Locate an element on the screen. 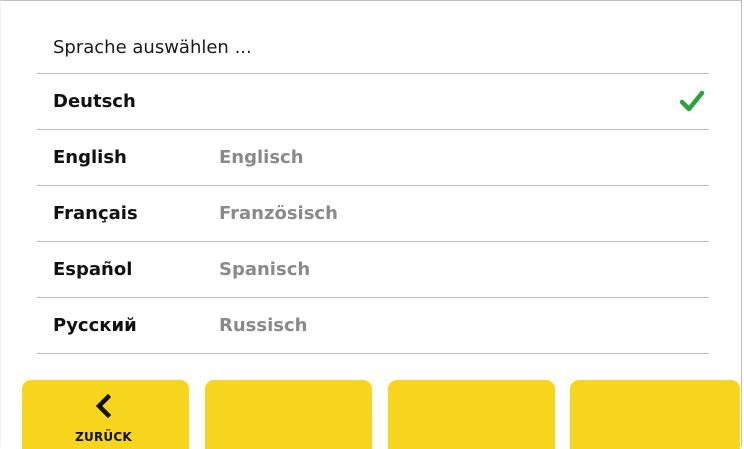 This screenshot has height=449, width=744. language-translation: Spanisch is located at coordinates (265, 269).